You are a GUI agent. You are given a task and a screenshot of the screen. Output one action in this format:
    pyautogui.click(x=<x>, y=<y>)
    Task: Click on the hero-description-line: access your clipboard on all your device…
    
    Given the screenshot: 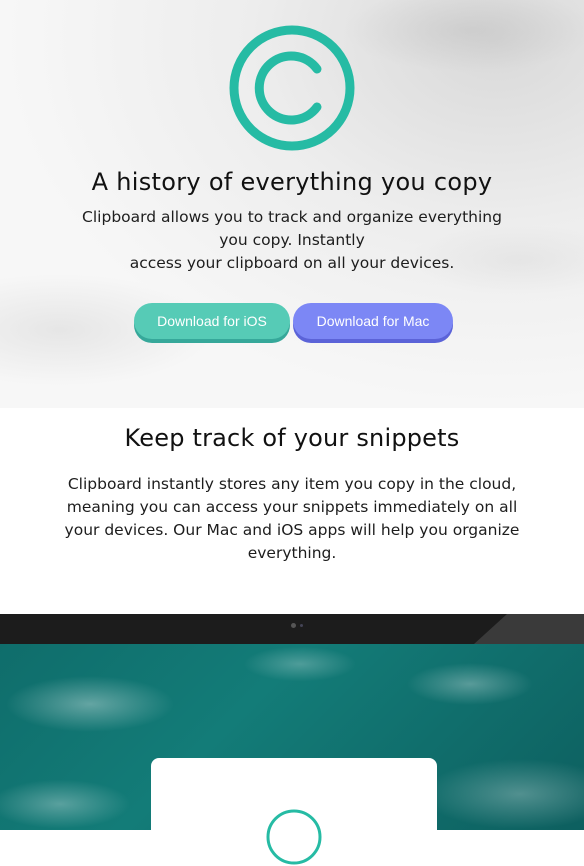 What is the action you would take?
    pyautogui.click(x=292, y=263)
    